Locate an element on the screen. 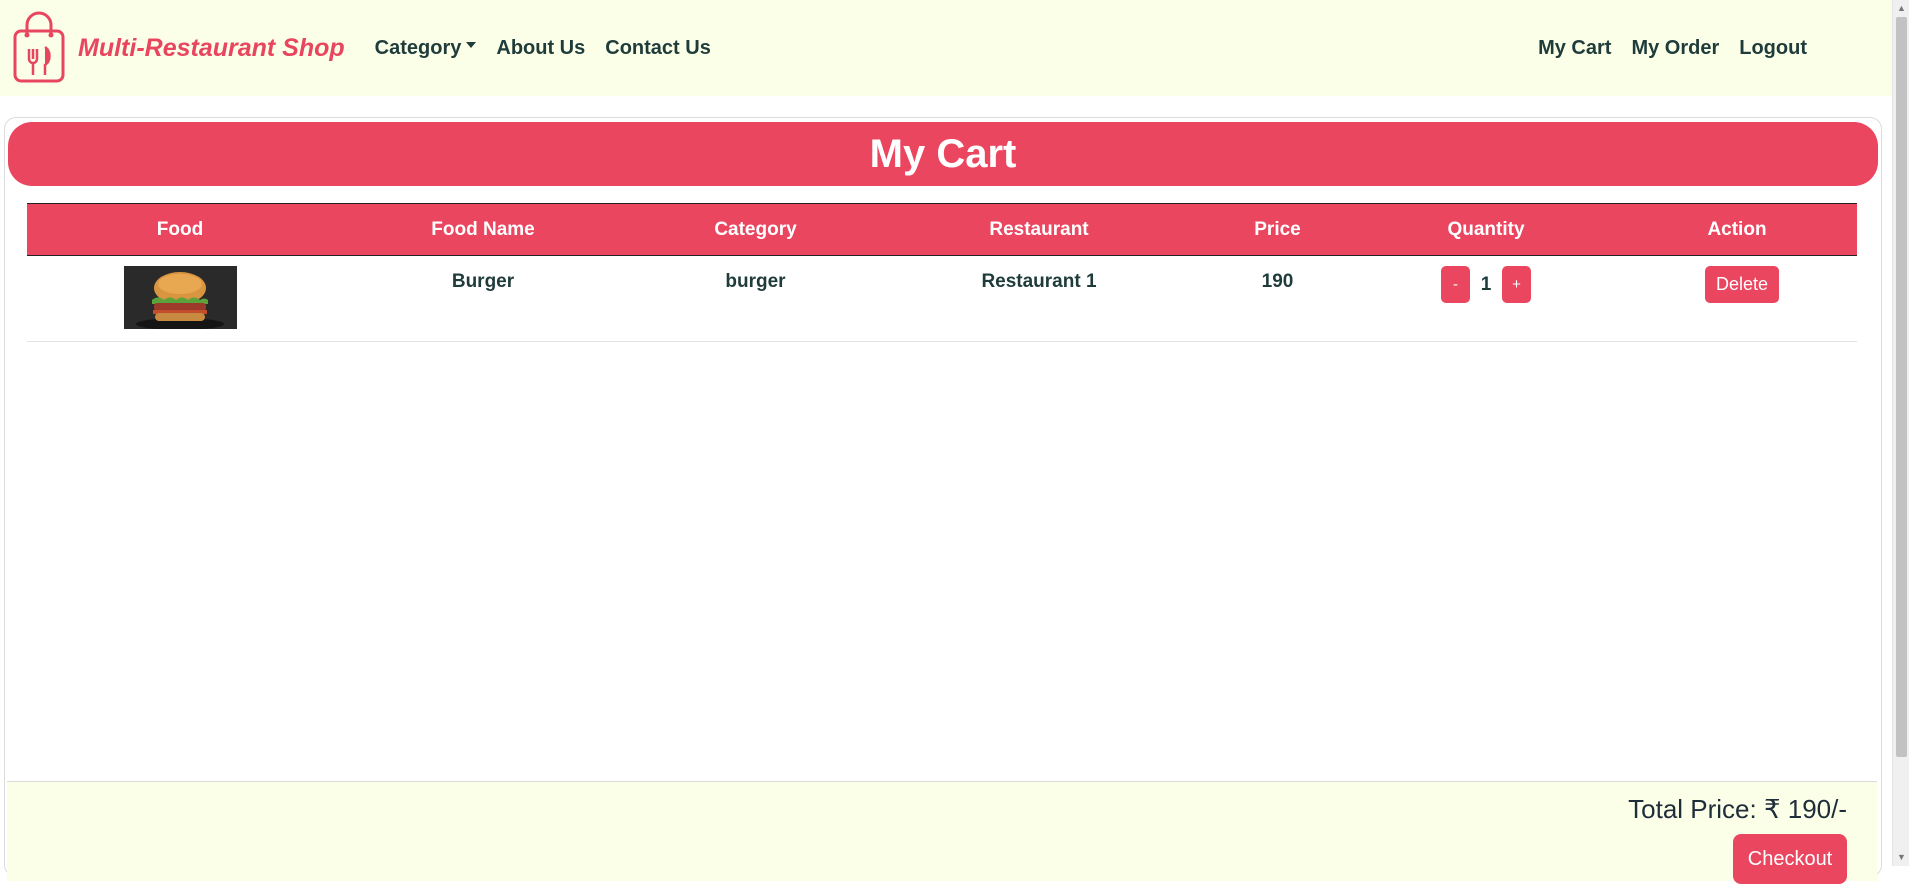 This screenshot has width=1909, height=884. nav-left: Category About Us Contact Us is located at coordinates (553, 48).